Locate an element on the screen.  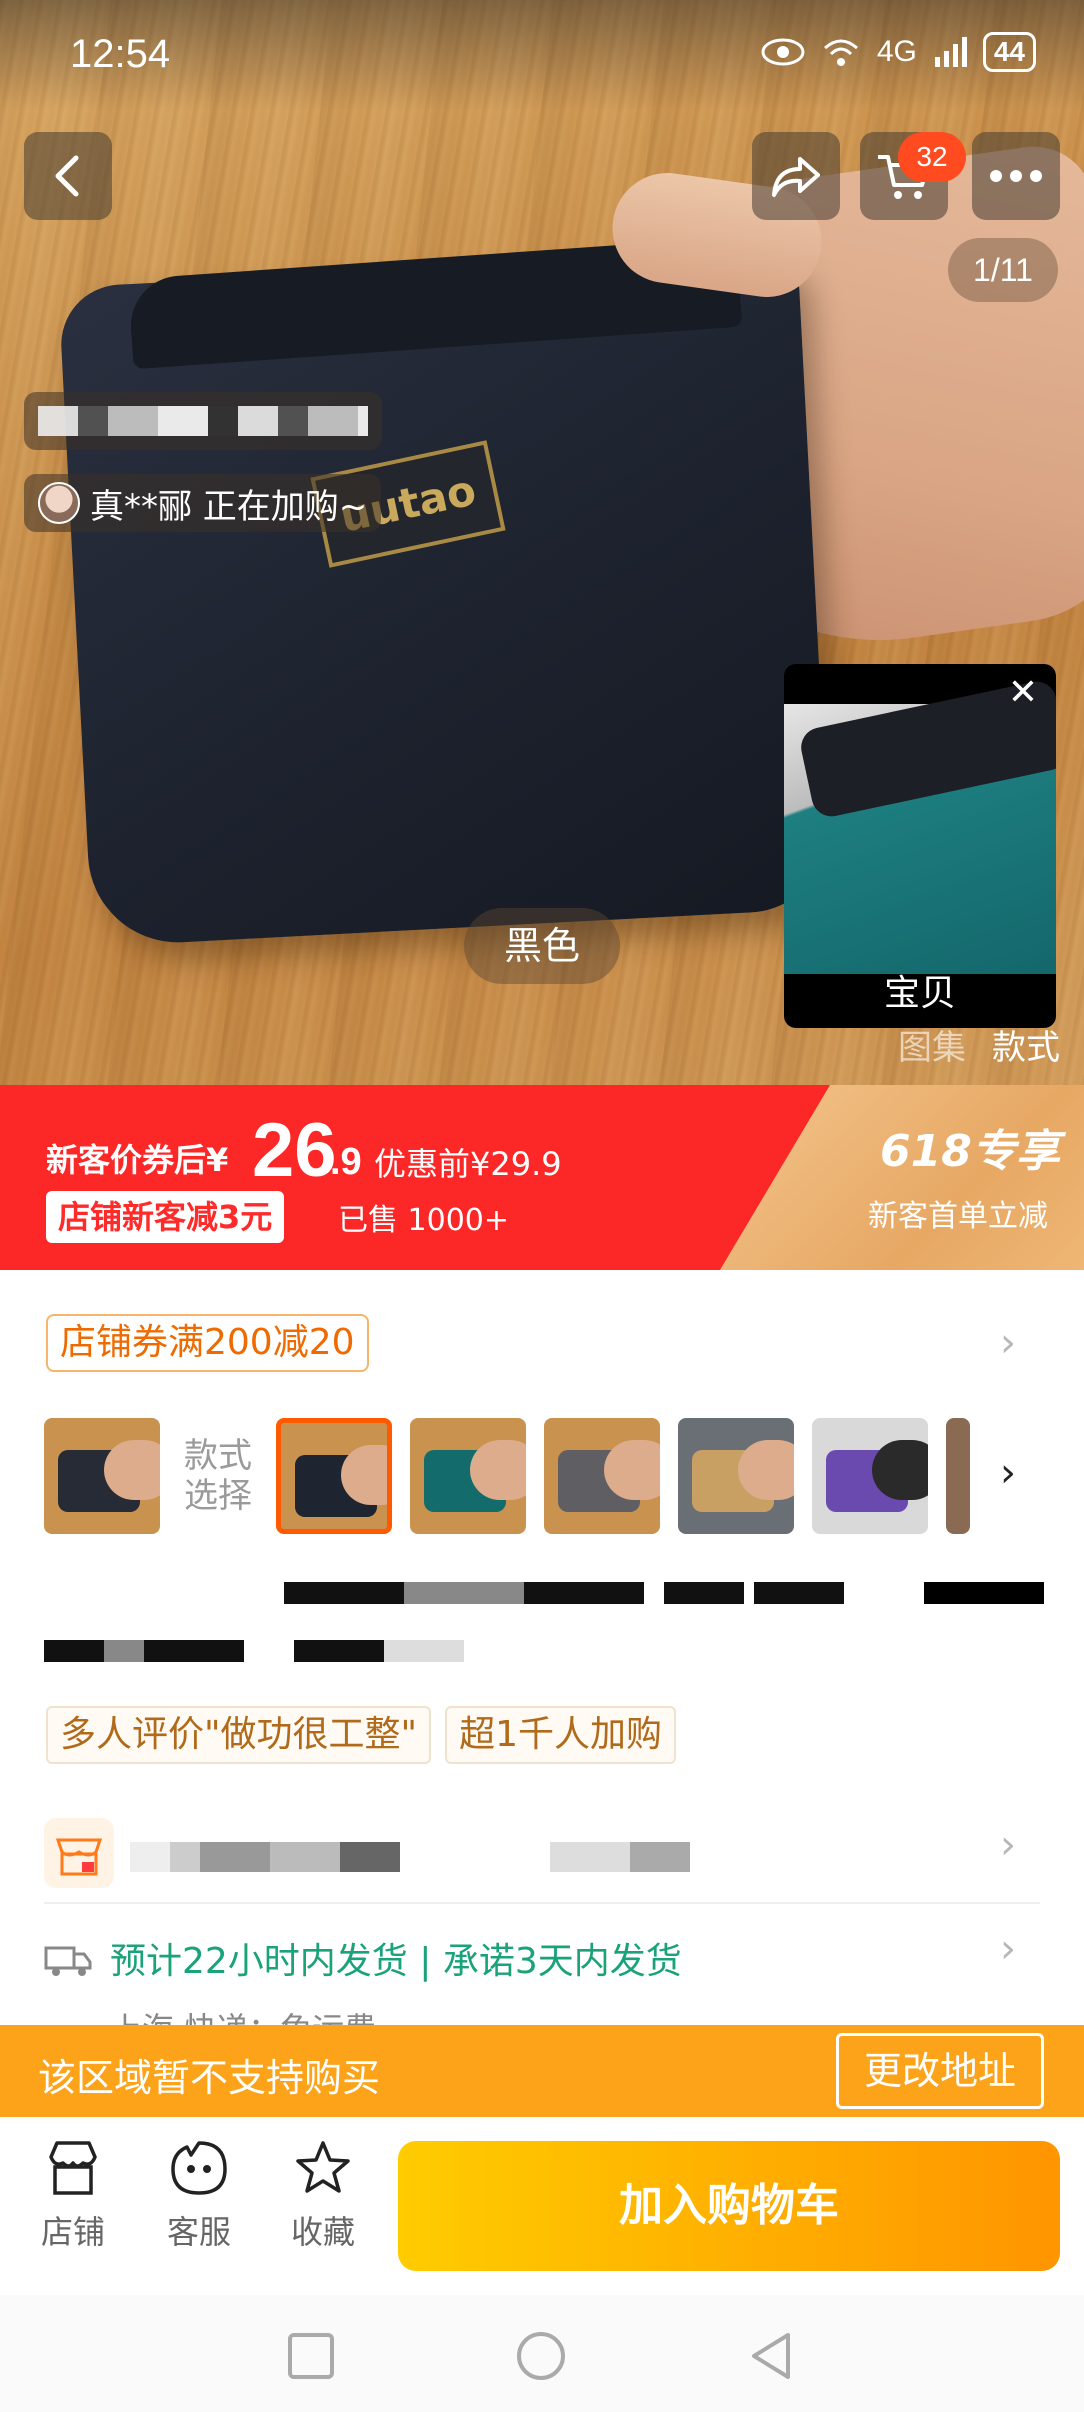
store-name-redacted is located at coordinates (430, 1857).